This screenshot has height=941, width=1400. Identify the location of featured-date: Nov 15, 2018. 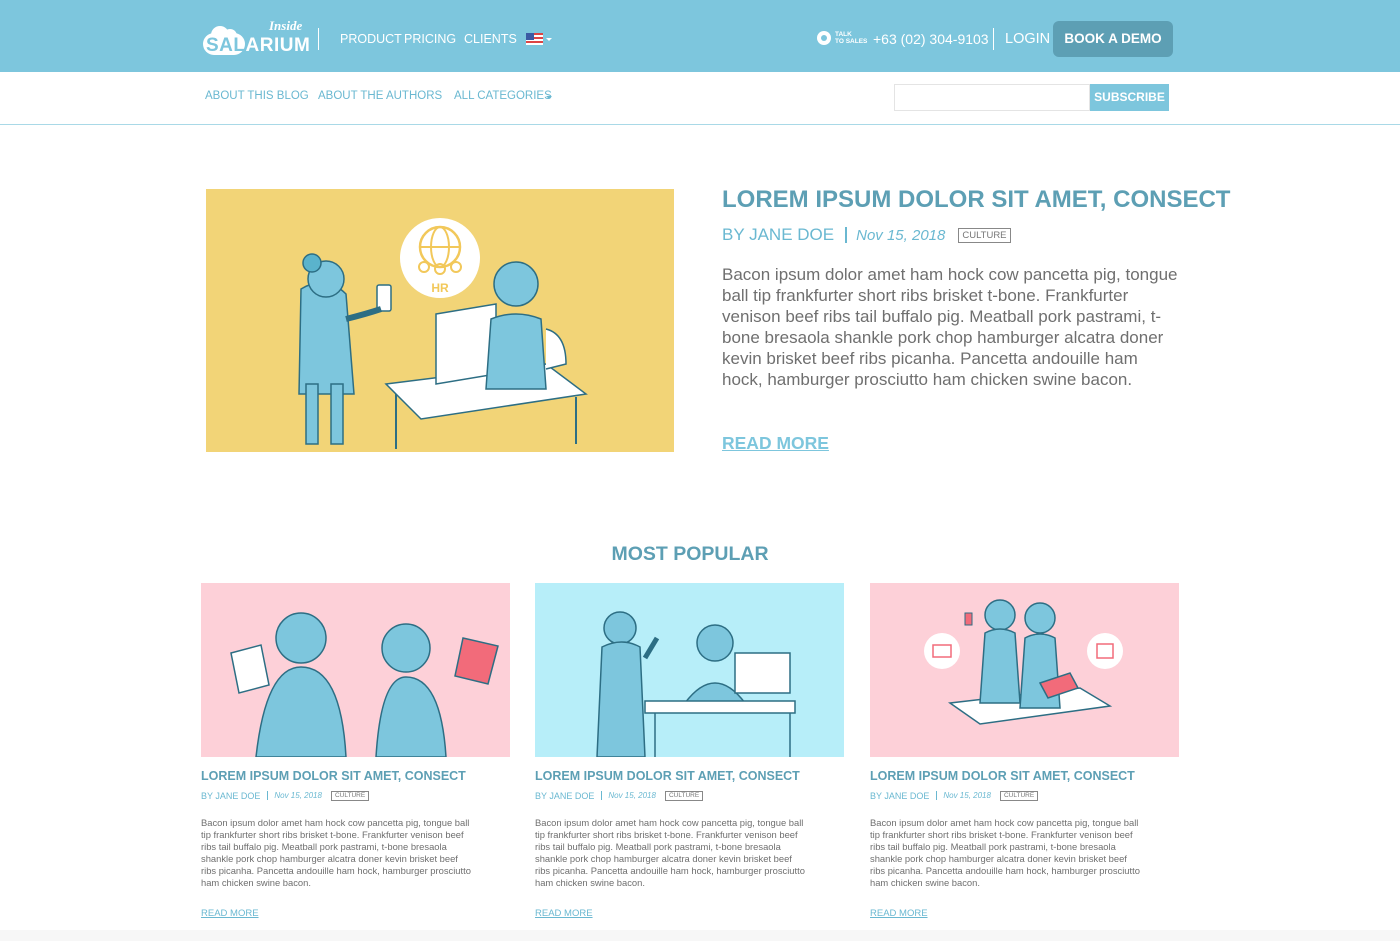
(901, 235).